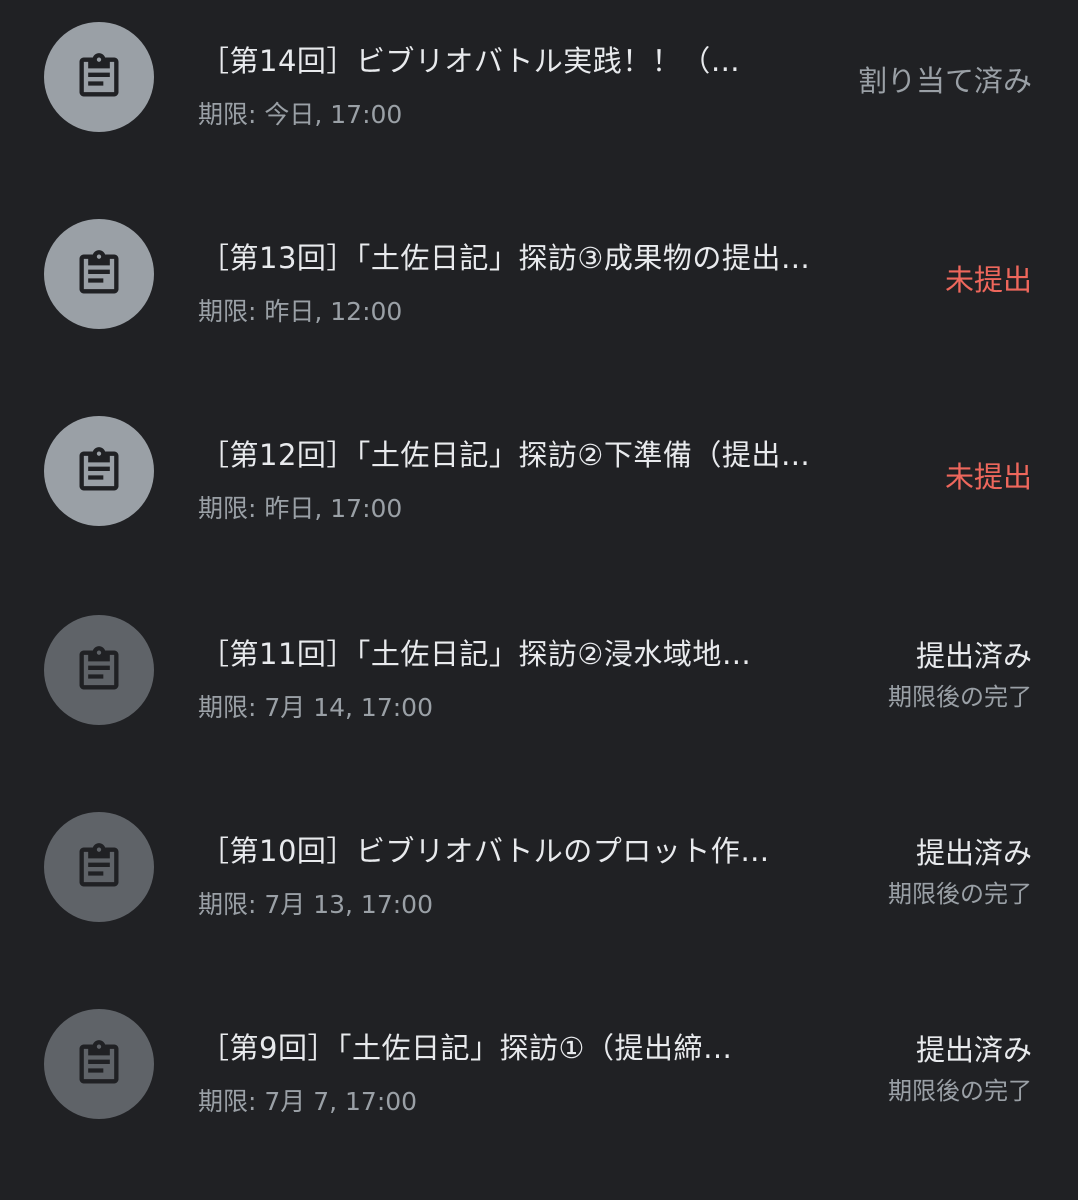 The image size is (1078, 1200). I want to click on assignment-due-date: 期限: 7月 13, 17:00, so click(315, 904).